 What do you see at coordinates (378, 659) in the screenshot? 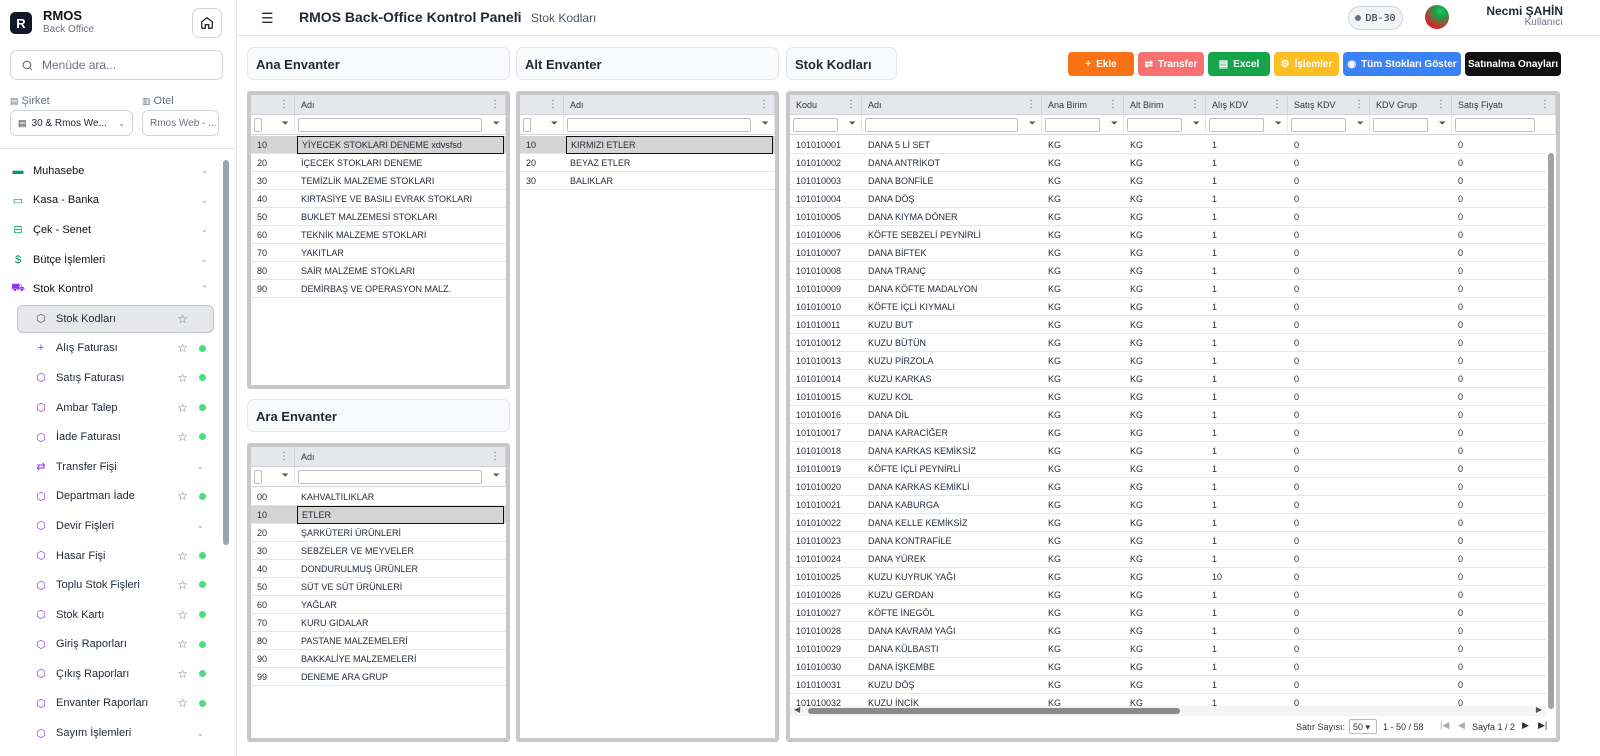
I see `table-row: 90 BAKKALİYE MALZEMELERİ` at bounding box center [378, 659].